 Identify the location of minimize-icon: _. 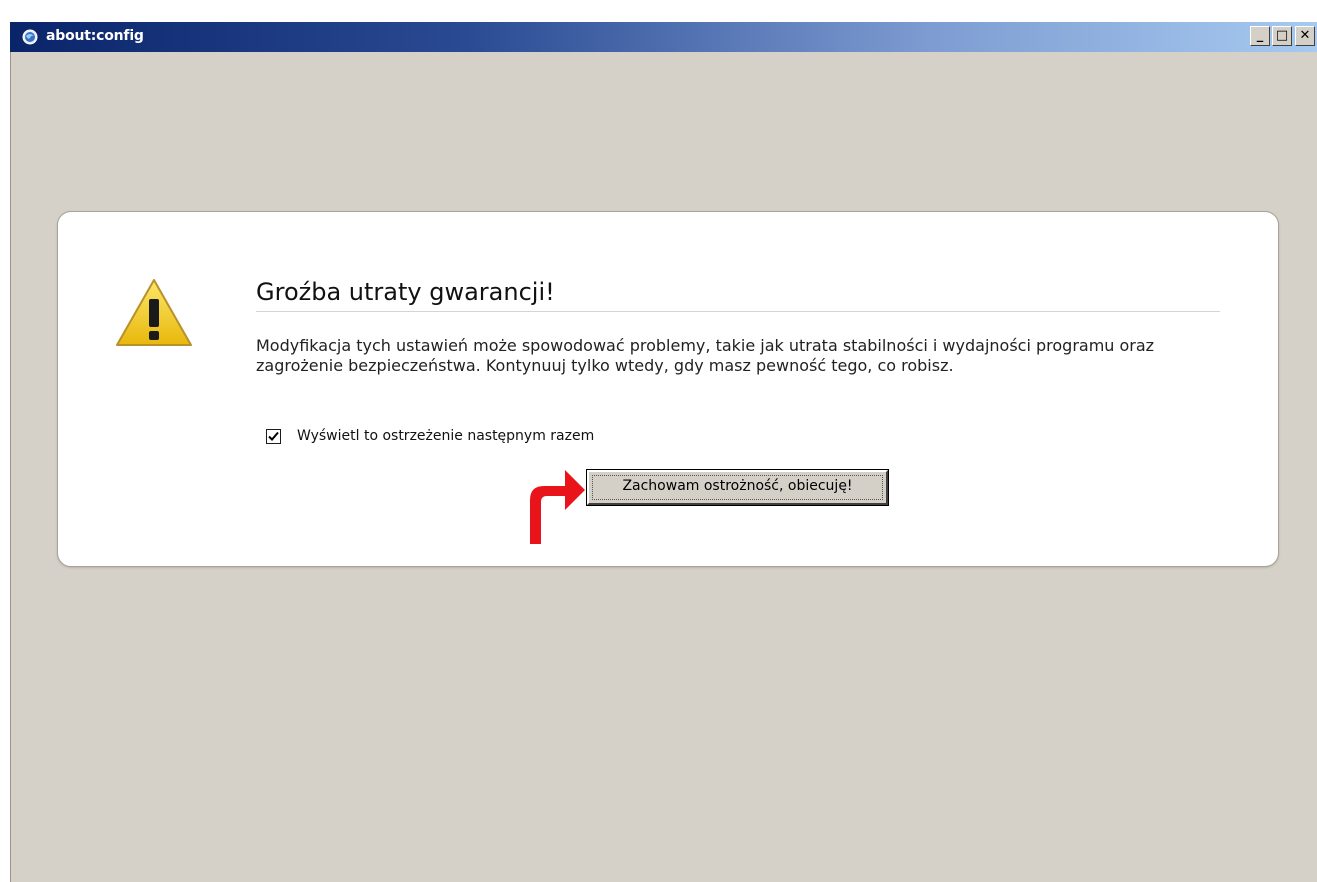
(1260, 35).